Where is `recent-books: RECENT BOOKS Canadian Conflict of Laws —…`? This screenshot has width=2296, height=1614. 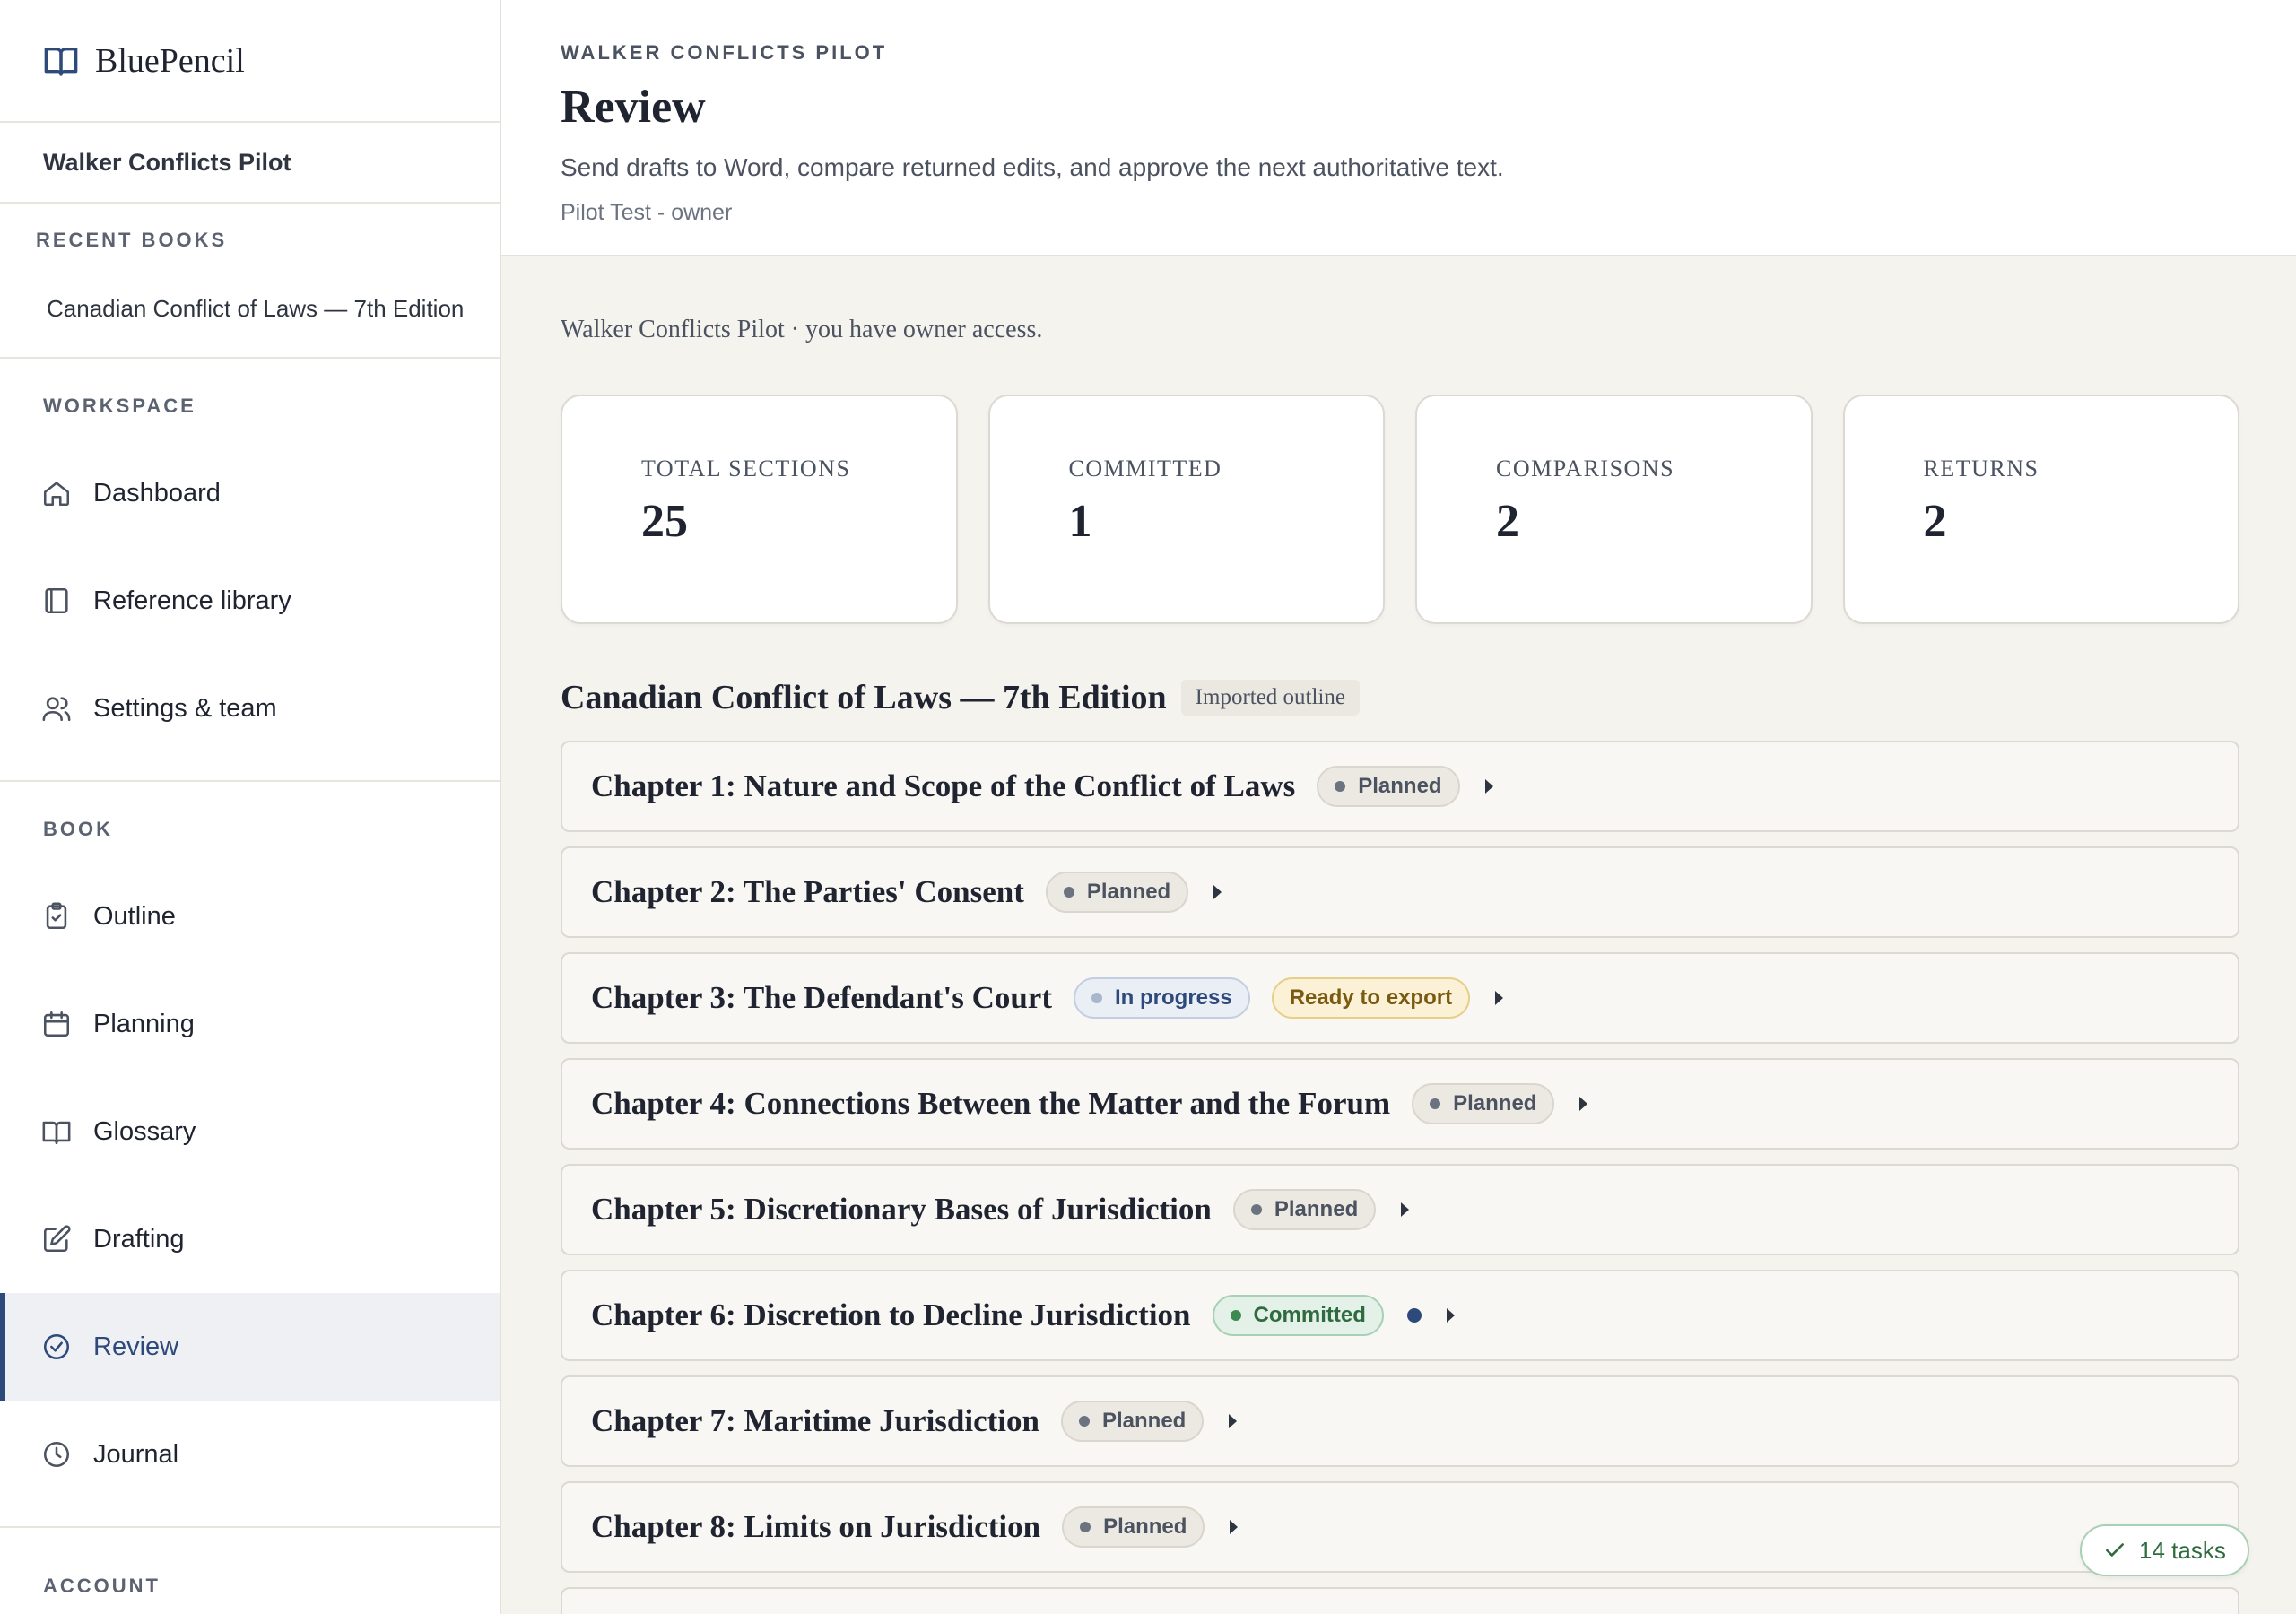
recent-books: RECENT BOOKS Canadian Conflict of Laws —… is located at coordinates (250, 281).